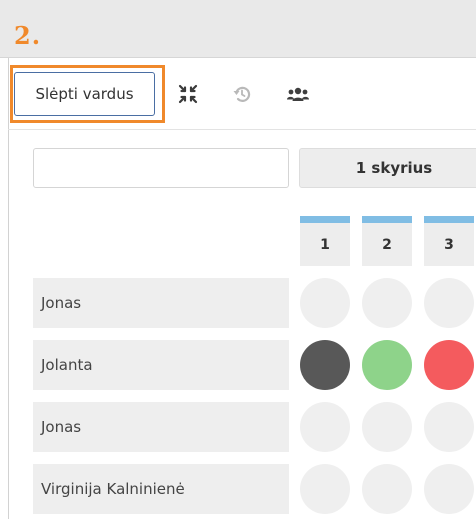 The width and height of the screenshot is (476, 519). I want to click on collapse-icon, so click(188, 94).